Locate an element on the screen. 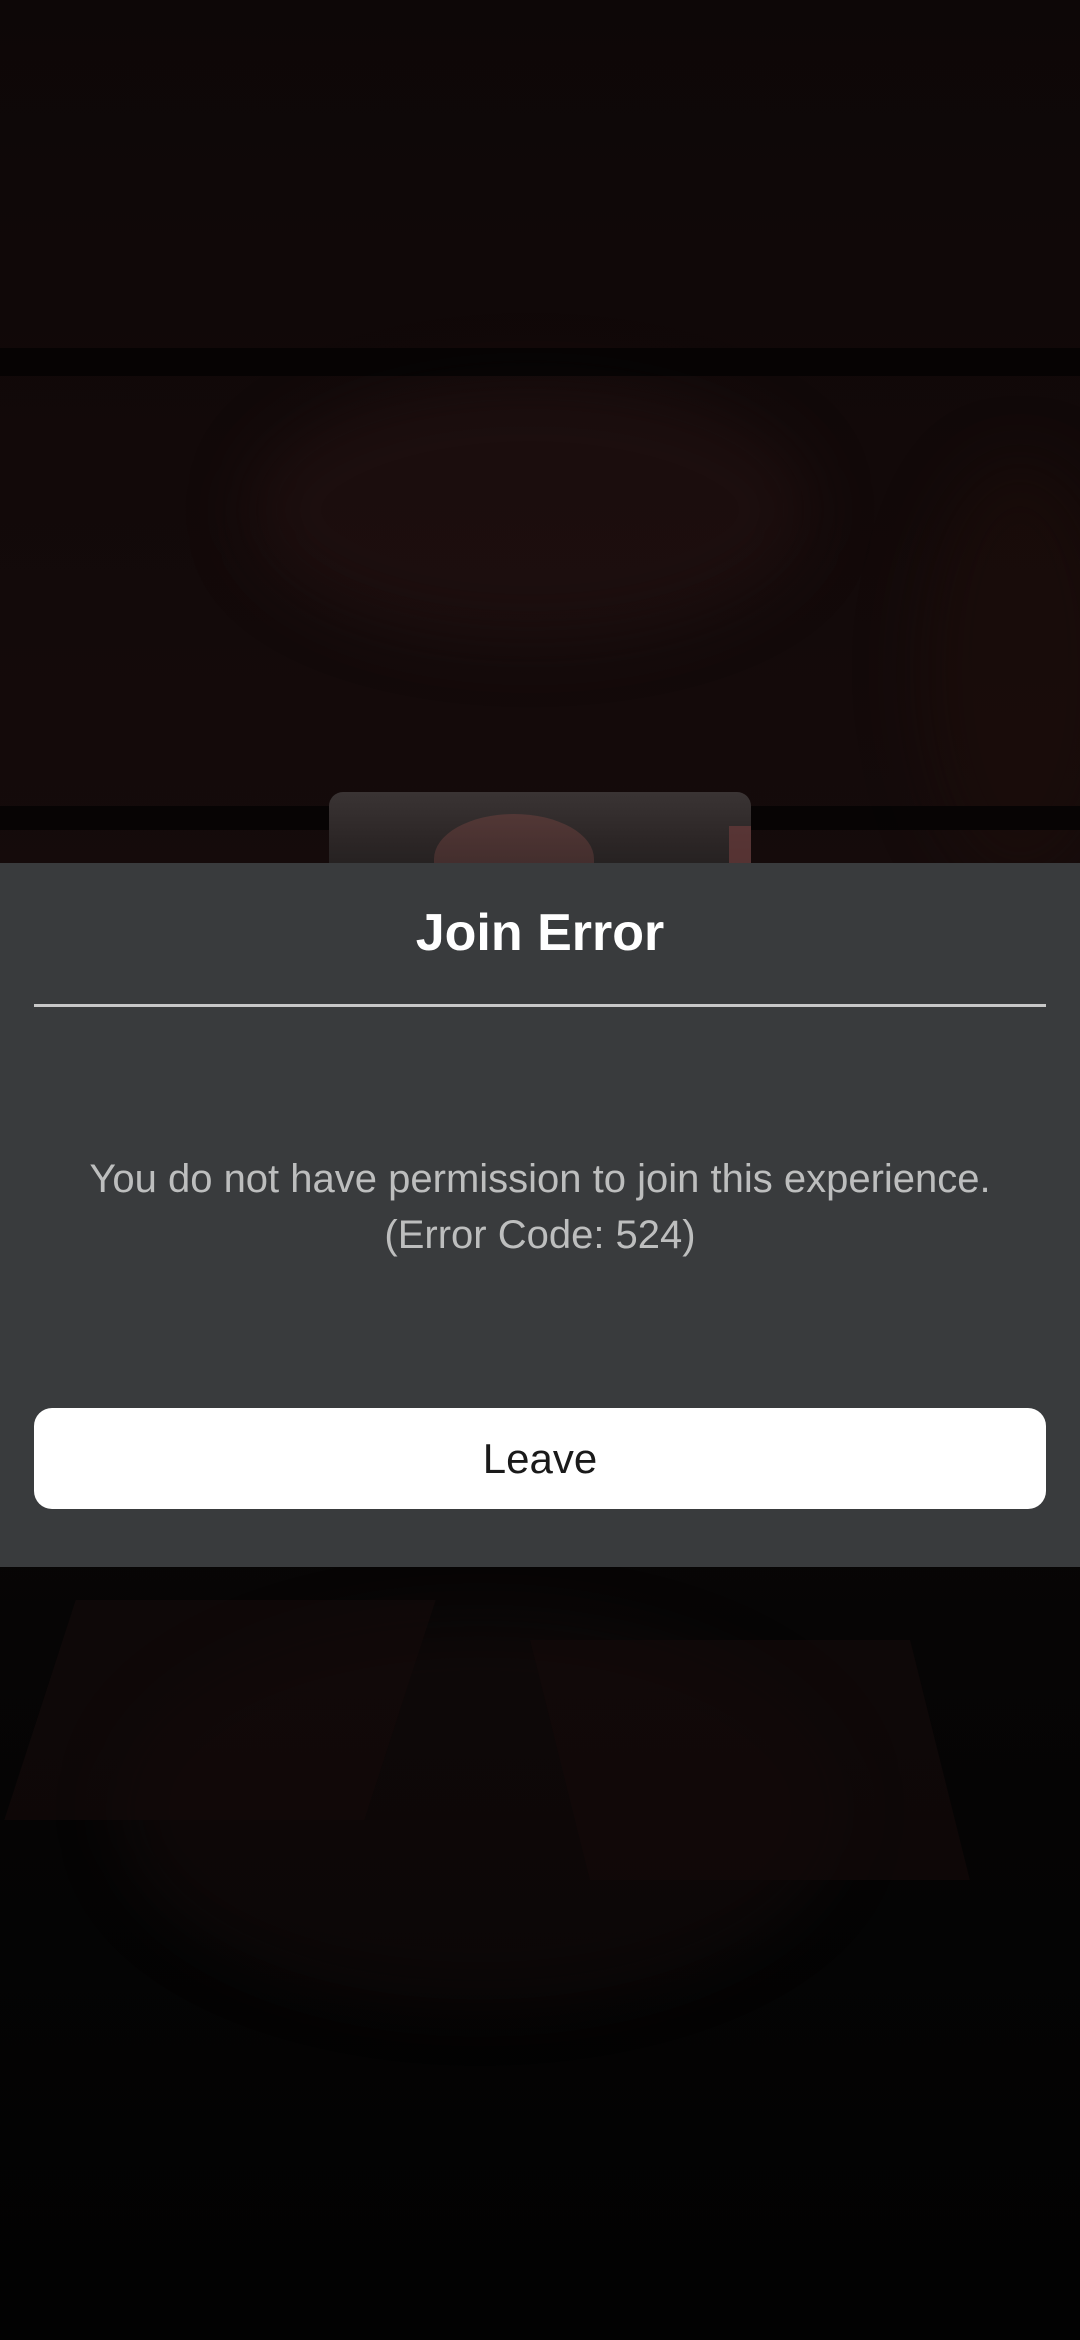 The image size is (1080, 2340). background-scene-glow is located at coordinates (530, 510).